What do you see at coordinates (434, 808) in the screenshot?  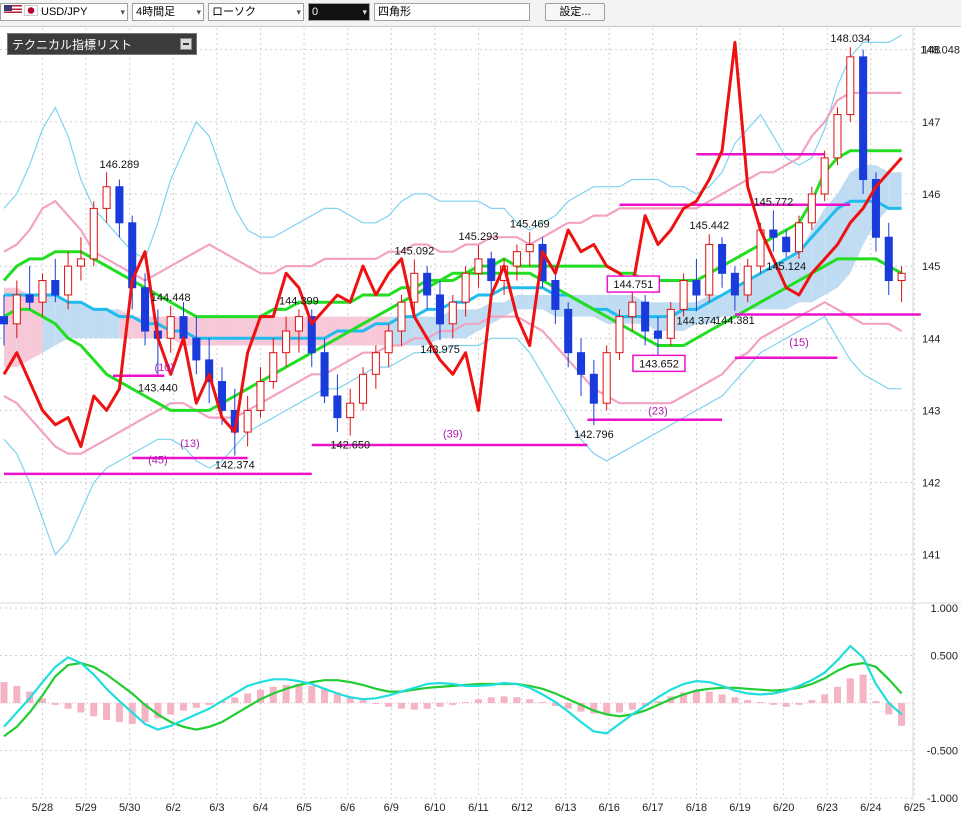 I see `x-tick-label: 6/10` at bounding box center [434, 808].